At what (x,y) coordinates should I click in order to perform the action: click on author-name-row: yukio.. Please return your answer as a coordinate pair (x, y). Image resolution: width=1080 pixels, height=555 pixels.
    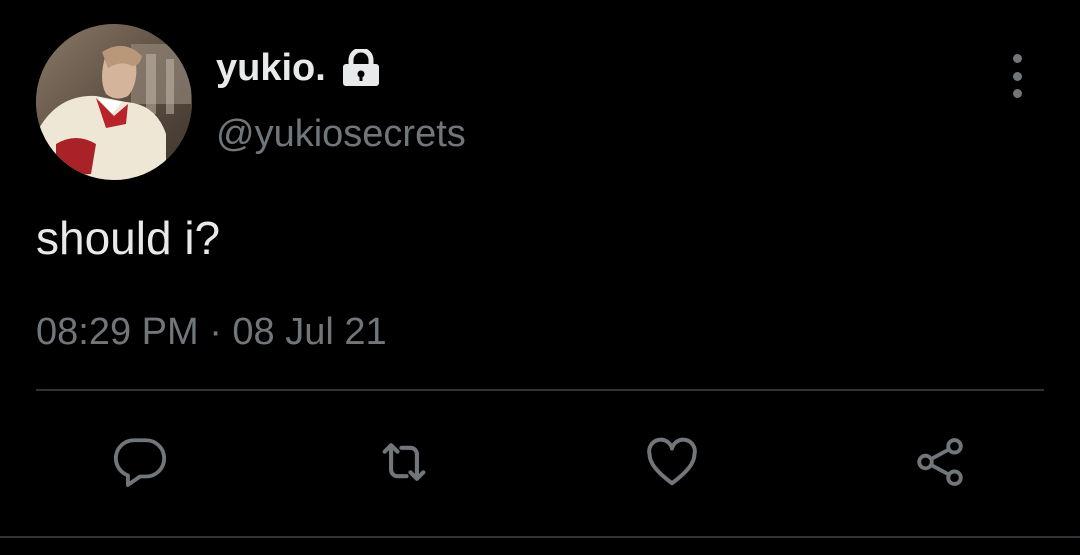
    Looking at the image, I should click on (299, 68).